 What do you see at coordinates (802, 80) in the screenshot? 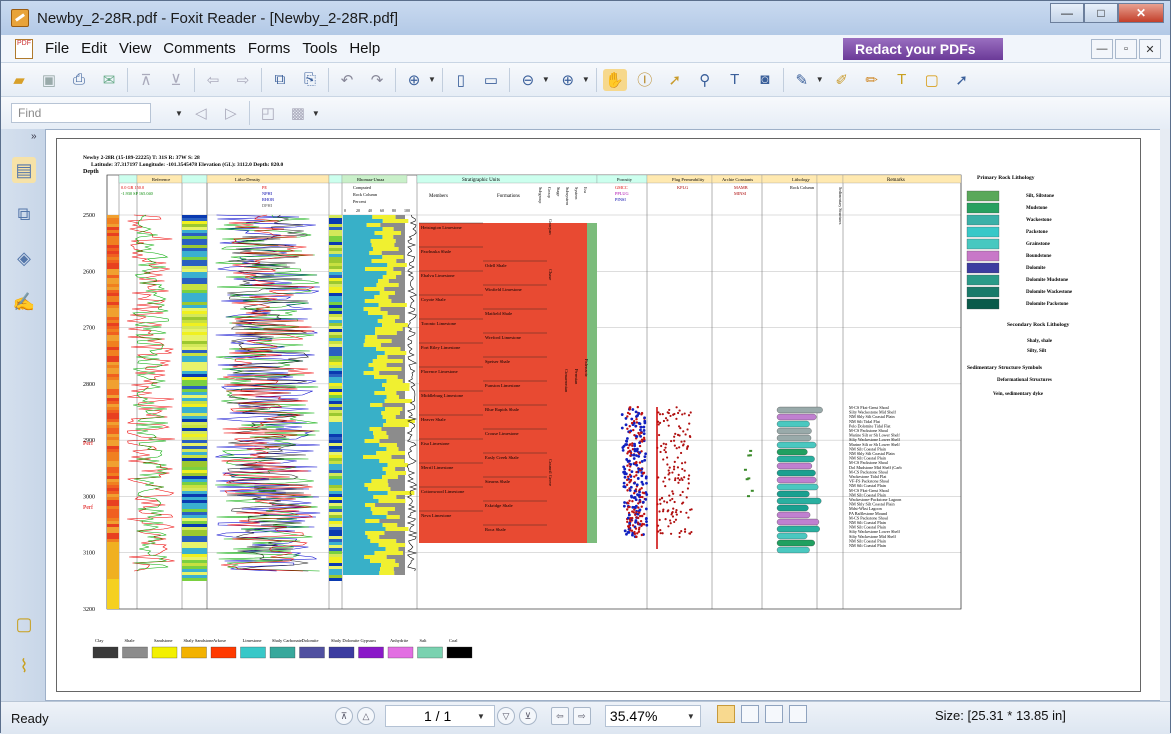
I see `annotation-icon: ✎` at bounding box center [802, 80].